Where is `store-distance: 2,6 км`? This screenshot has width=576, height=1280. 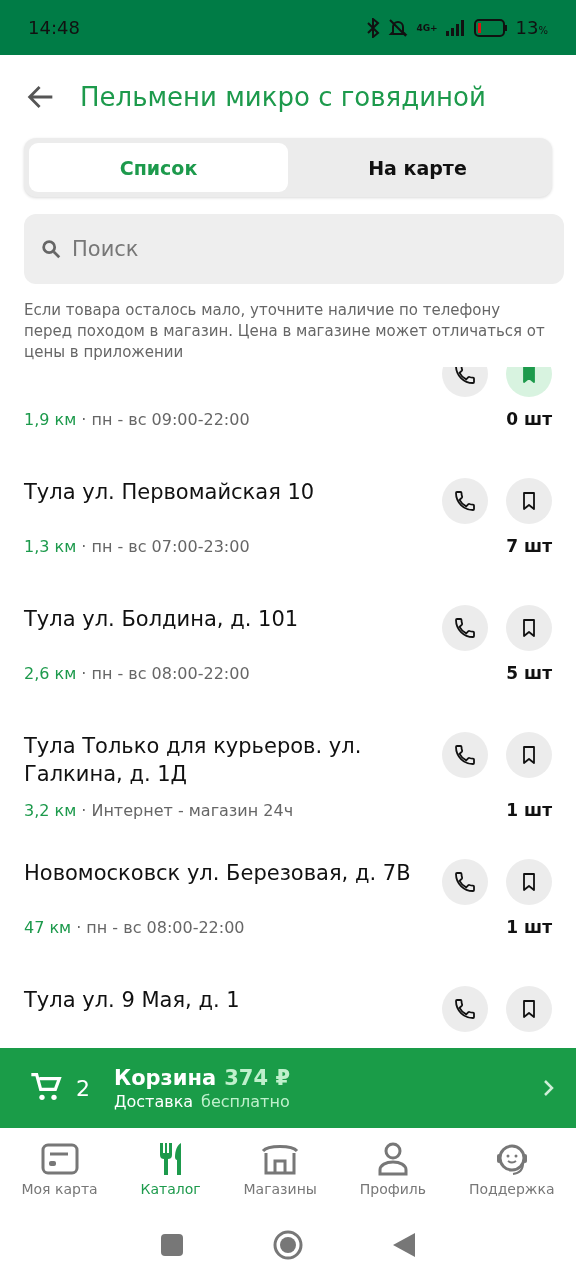 store-distance: 2,6 км is located at coordinates (50, 673).